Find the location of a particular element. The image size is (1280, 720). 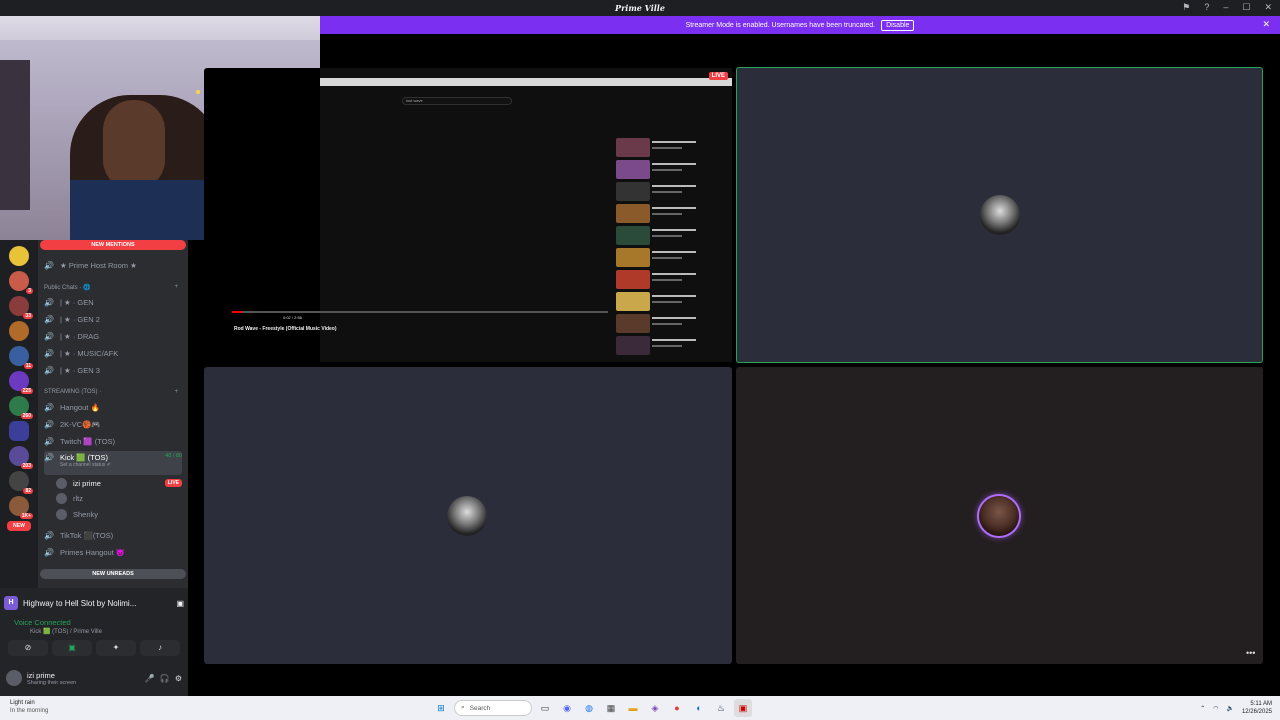

calculator-icon: ▦ is located at coordinates (611, 708).